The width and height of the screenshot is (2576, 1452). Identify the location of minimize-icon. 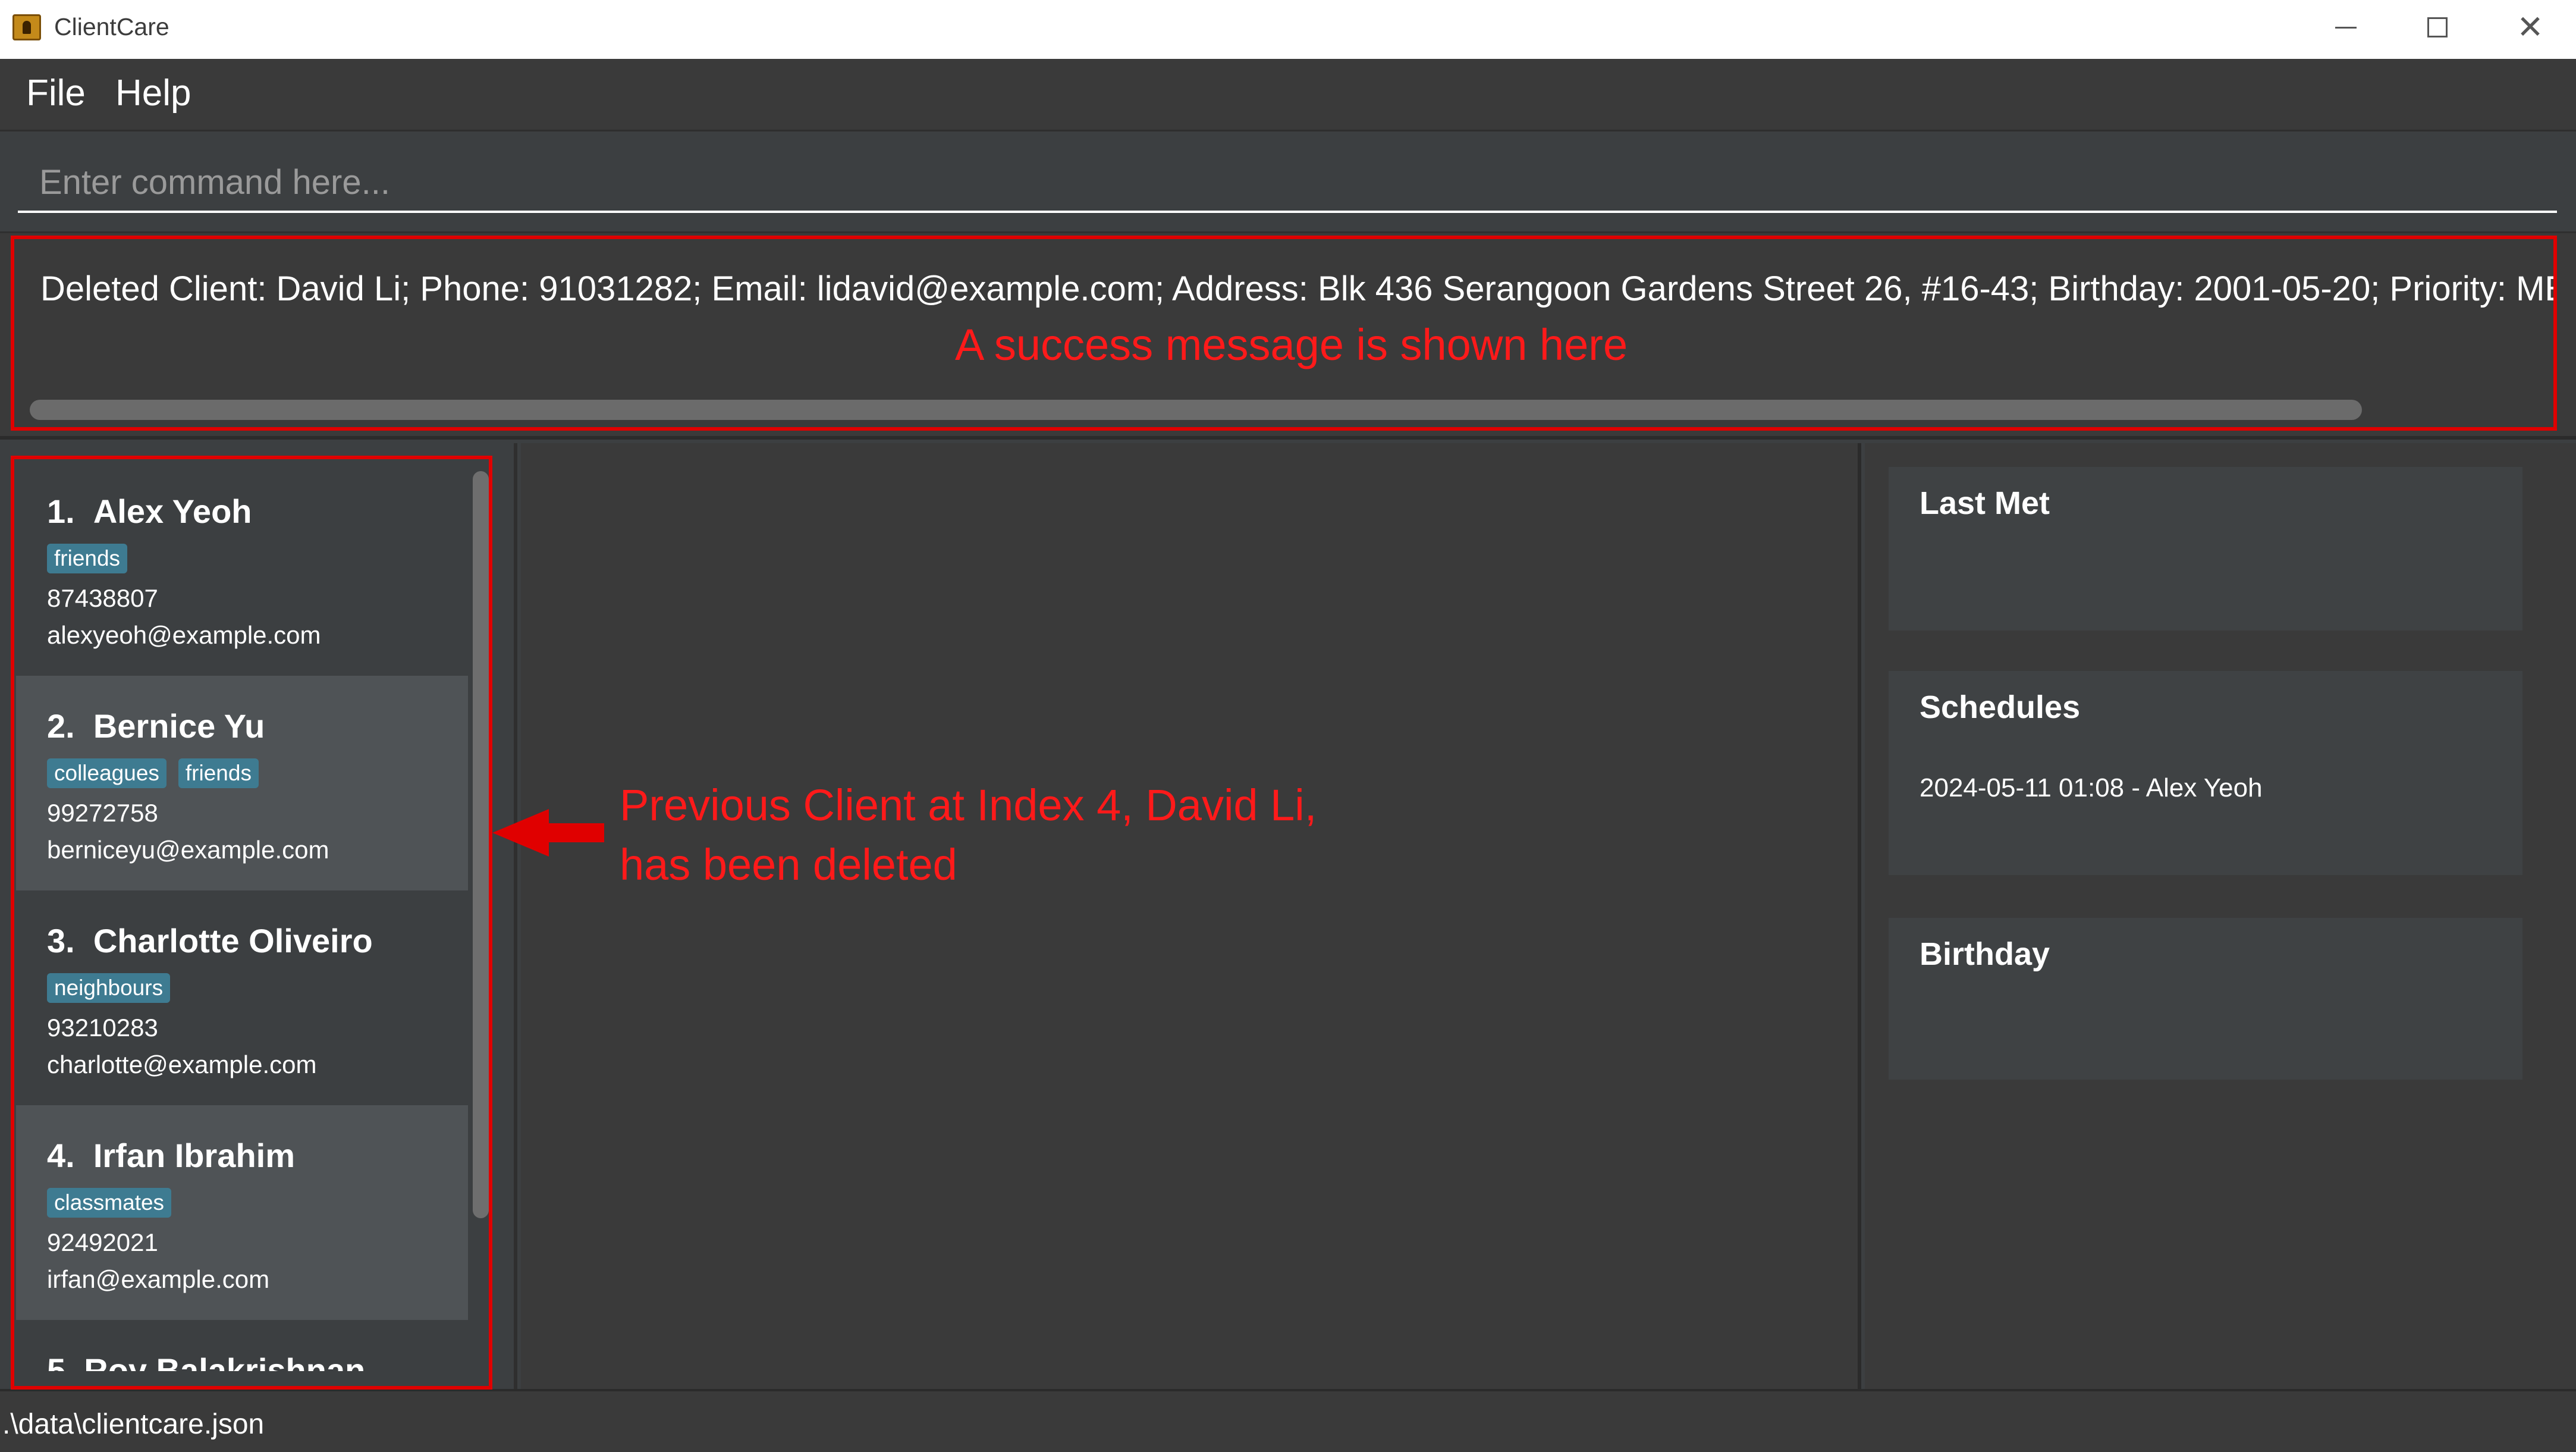
(2346, 28).